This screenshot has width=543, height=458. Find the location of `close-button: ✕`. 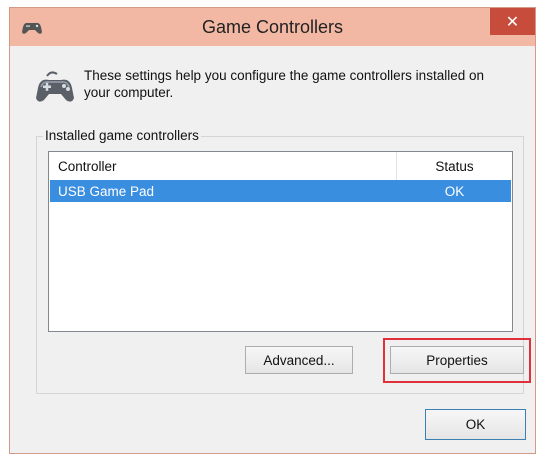

close-button: ✕ is located at coordinates (512, 21).